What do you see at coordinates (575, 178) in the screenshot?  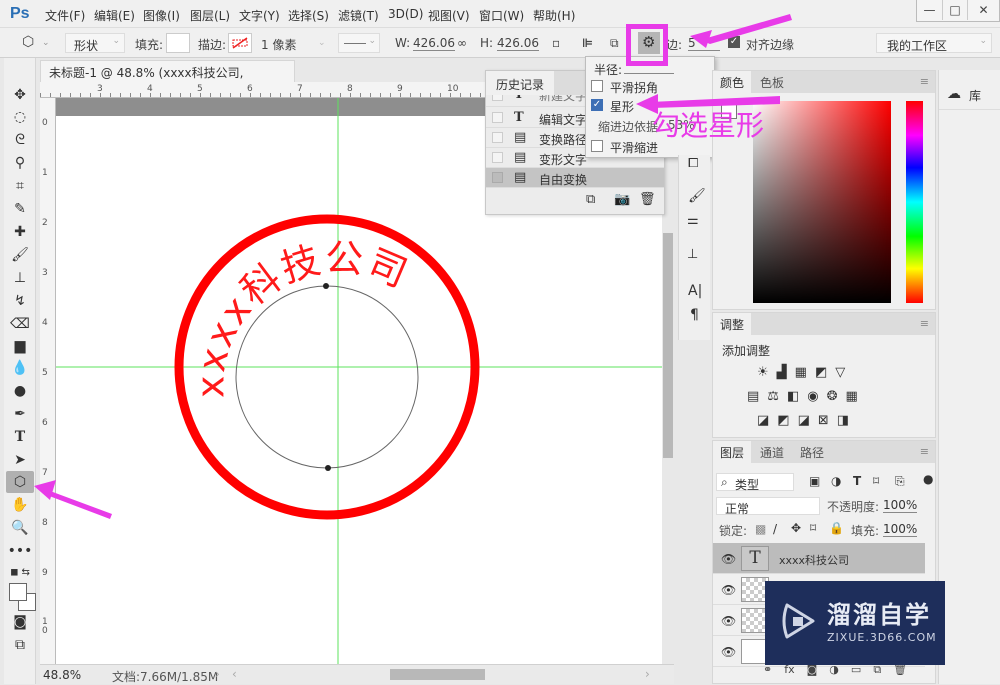 I see `history-item-selected: ▤ 自由变换` at bounding box center [575, 178].